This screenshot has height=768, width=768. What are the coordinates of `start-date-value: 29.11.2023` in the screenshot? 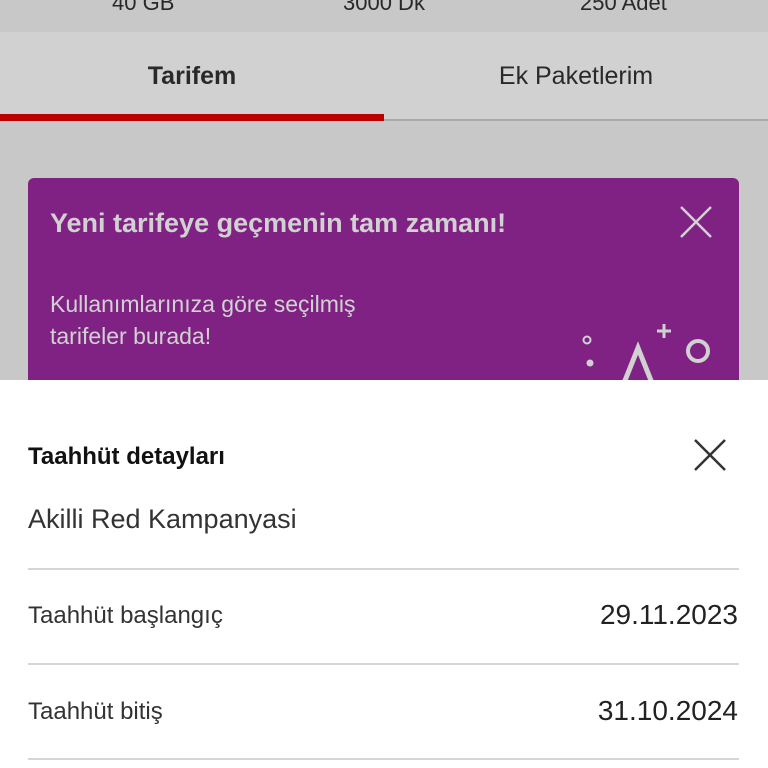 It's located at (668, 614).